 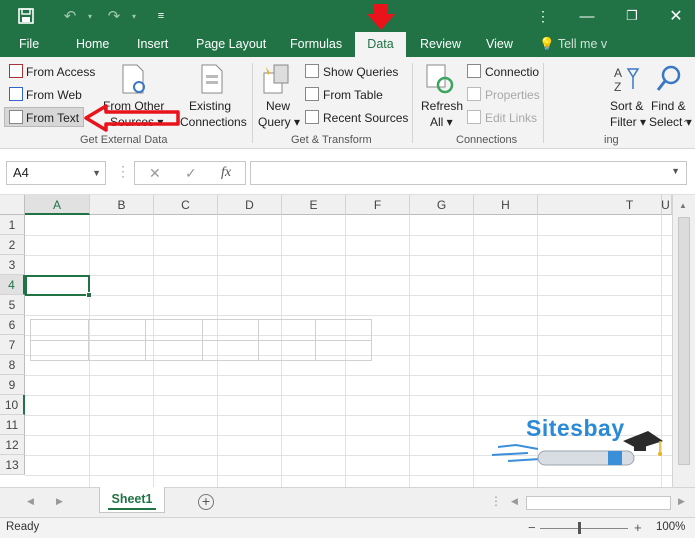 I want to click on find-magnifier-icon, so click(x=668, y=78).